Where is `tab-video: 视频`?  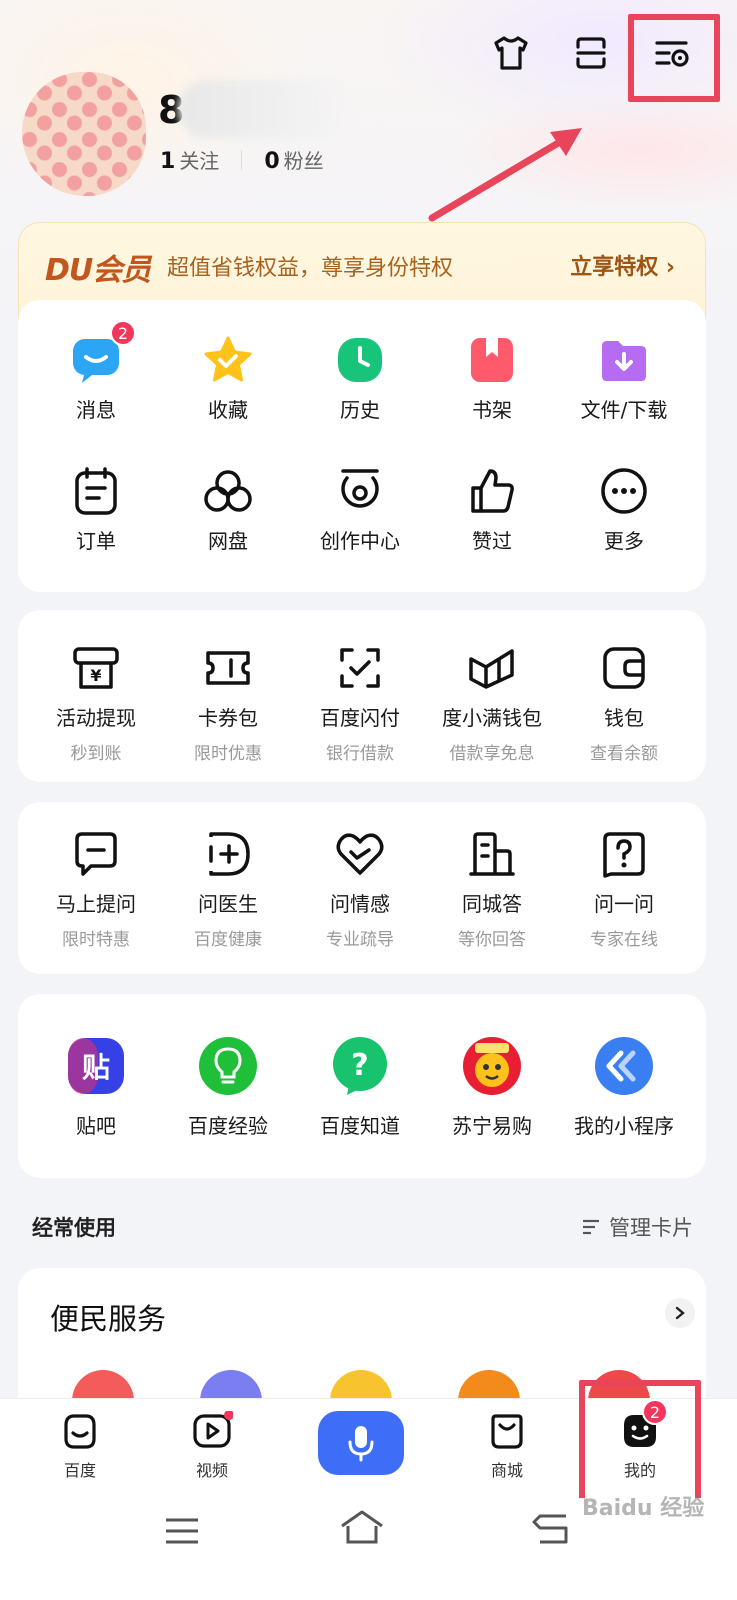
tab-video: 视频 is located at coordinates (212, 1446).